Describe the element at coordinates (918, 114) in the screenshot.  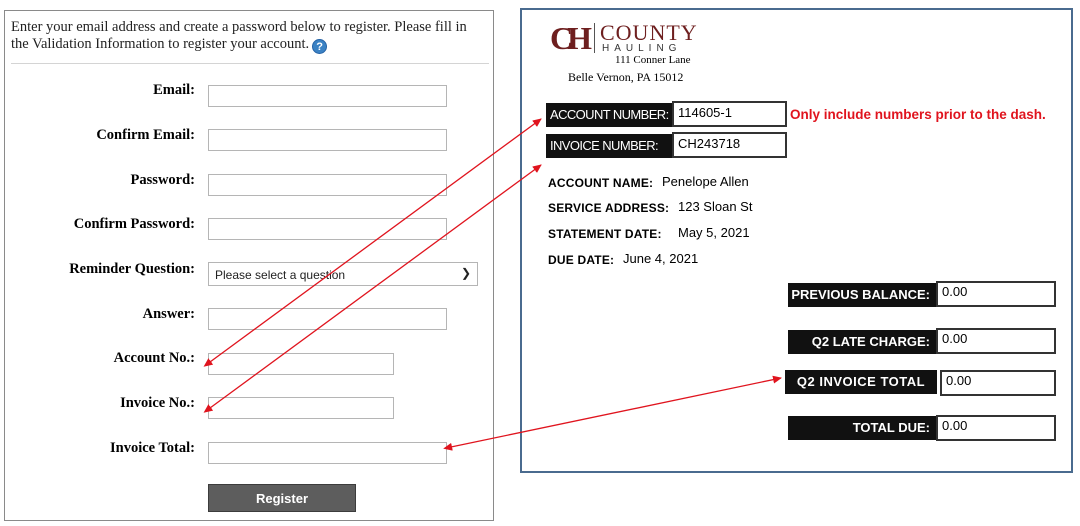
I see `account-number-note: Only include numbers prior to the dash.` at that location.